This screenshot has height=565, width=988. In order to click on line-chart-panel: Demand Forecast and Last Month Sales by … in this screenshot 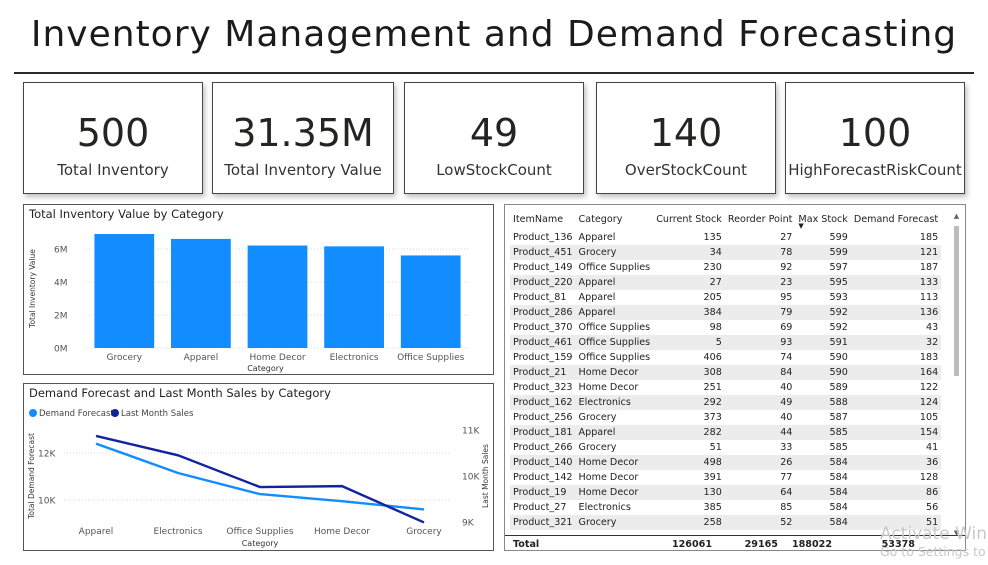, I will do `click(258, 467)`.